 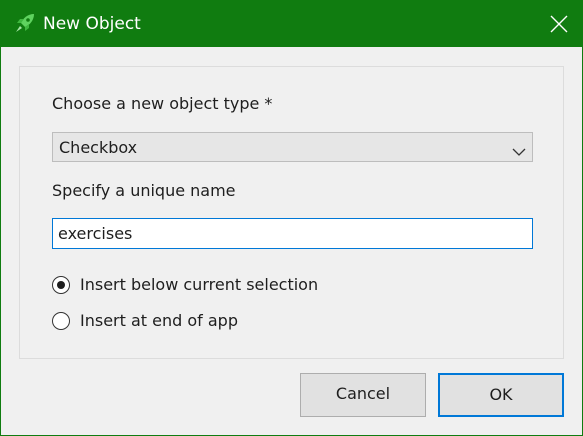 I want to click on radio-button-checked, so click(x=61, y=285).